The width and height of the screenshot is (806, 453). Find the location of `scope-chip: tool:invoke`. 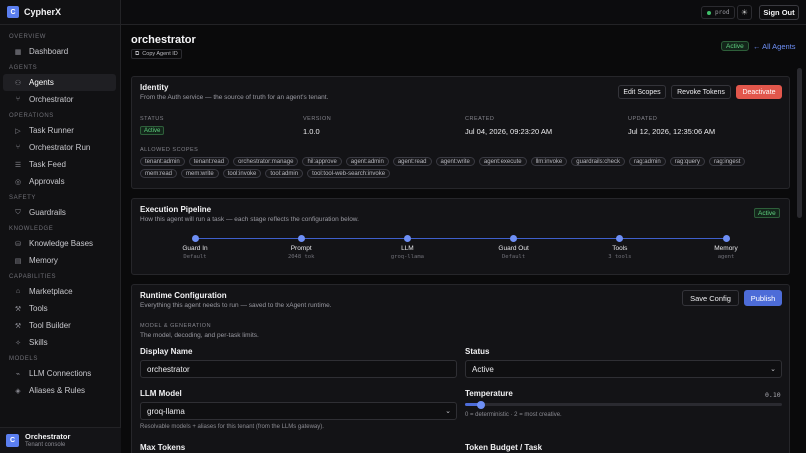

scope-chip: tool:invoke is located at coordinates (242, 173).